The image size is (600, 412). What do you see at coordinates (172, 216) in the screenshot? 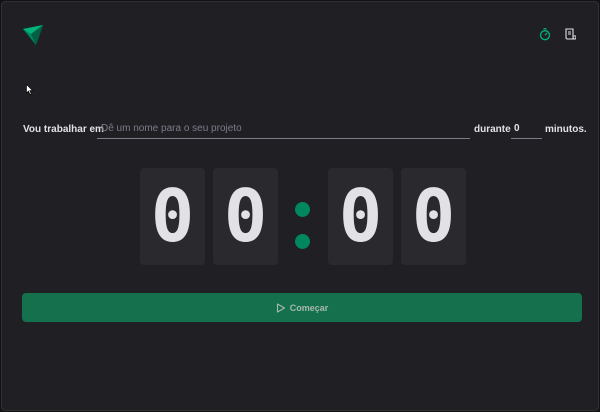
I see `countdown-minutes-tens: 0` at bounding box center [172, 216].